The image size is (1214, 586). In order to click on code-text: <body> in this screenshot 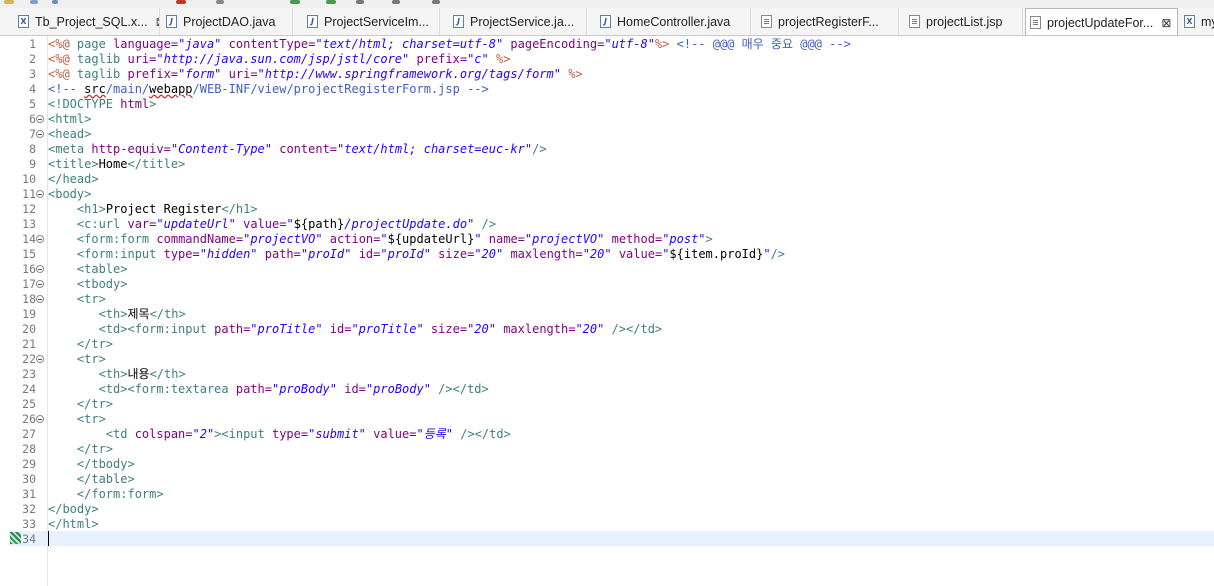, I will do `click(69, 194)`.